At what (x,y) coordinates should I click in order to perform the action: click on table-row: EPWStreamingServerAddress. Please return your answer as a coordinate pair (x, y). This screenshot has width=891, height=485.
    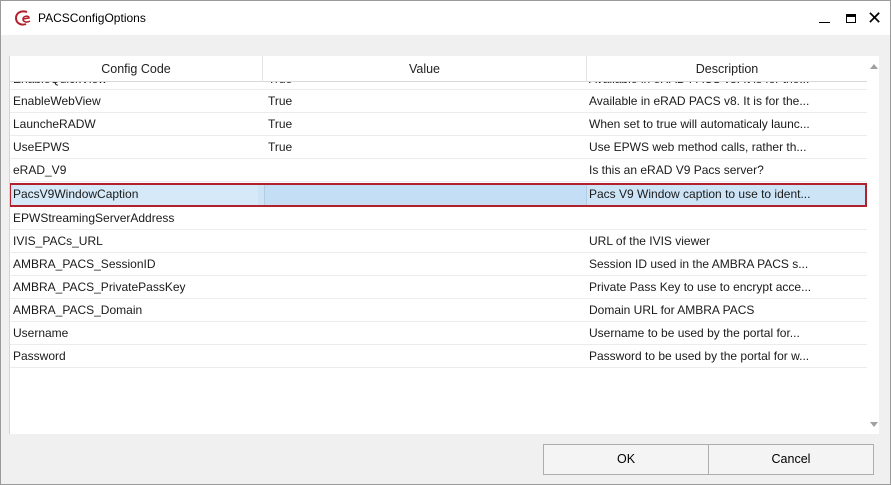
    Looking at the image, I should click on (438, 218).